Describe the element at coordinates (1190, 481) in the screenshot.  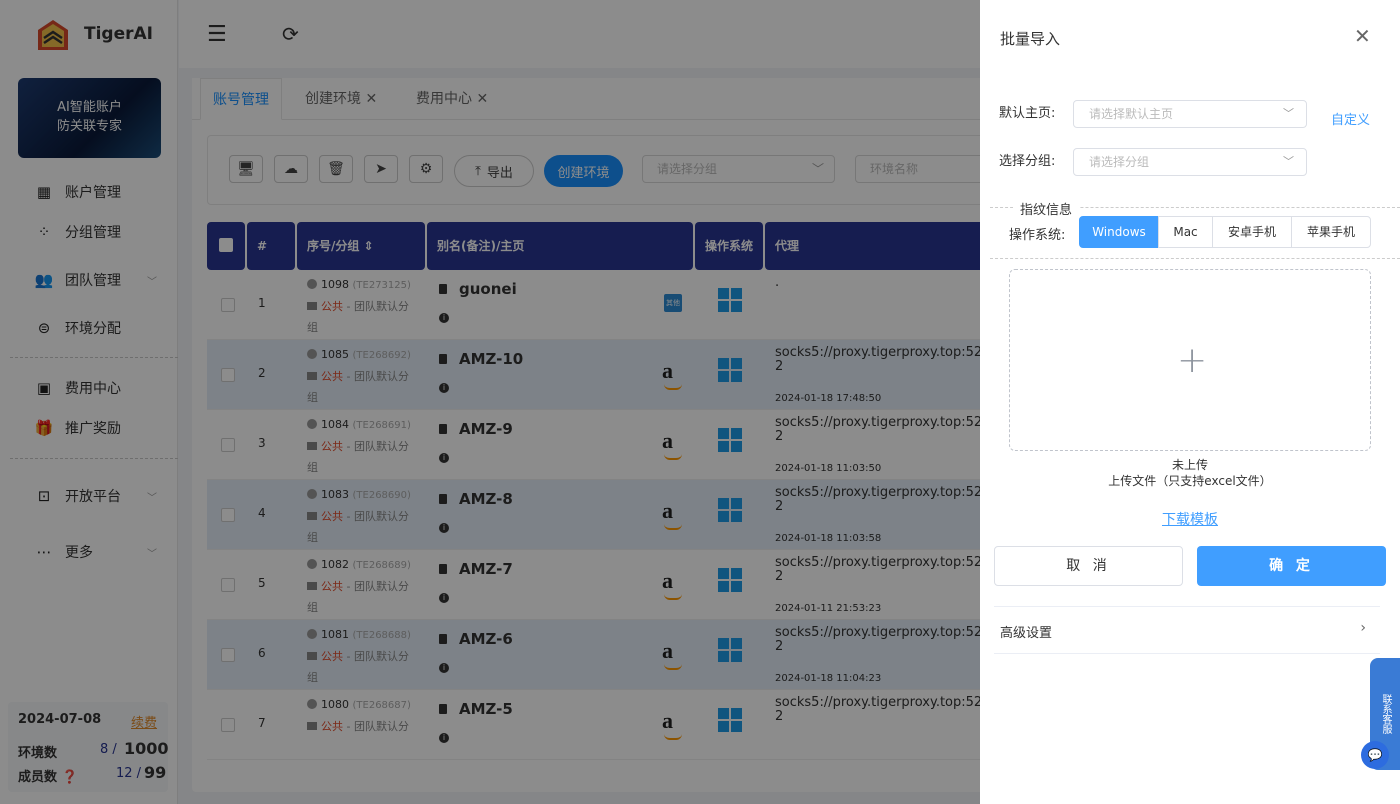
I see `upload-hint: 上传文件（只支持excel文件）` at that location.